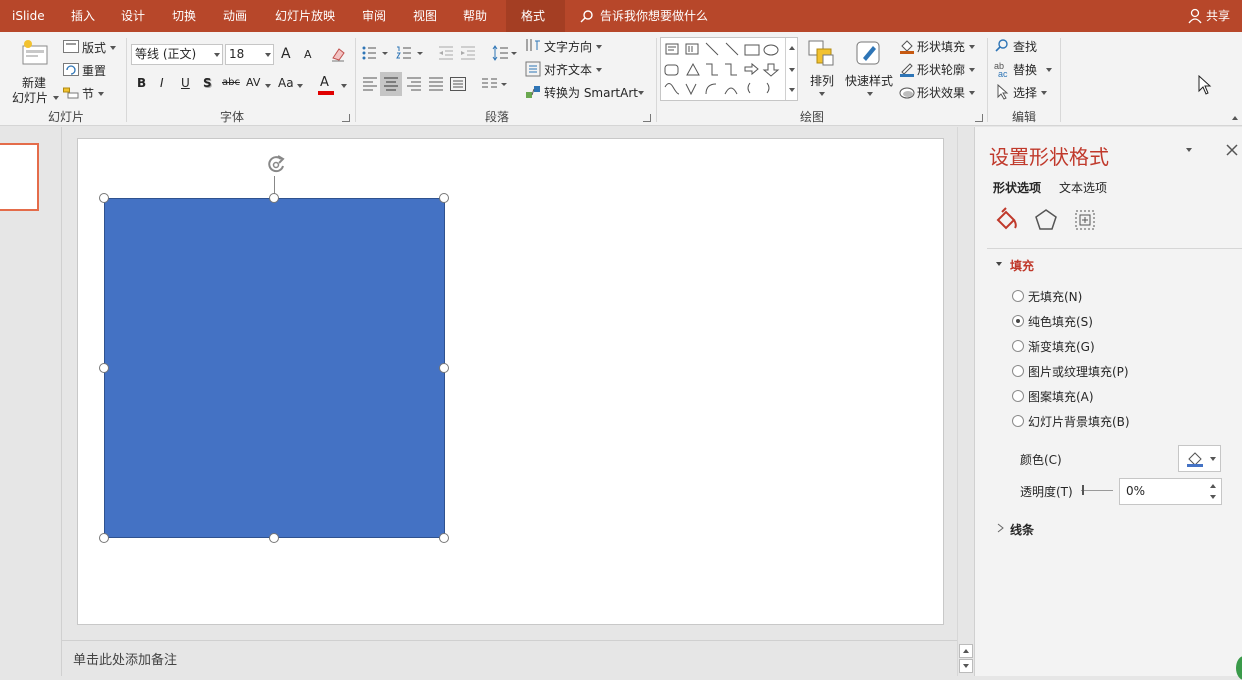 The height and width of the screenshot is (680, 1242). What do you see at coordinates (591, 92) in the screenshot?
I see `convert-smartart-button: 转换为 SmartArt` at bounding box center [591, 92].